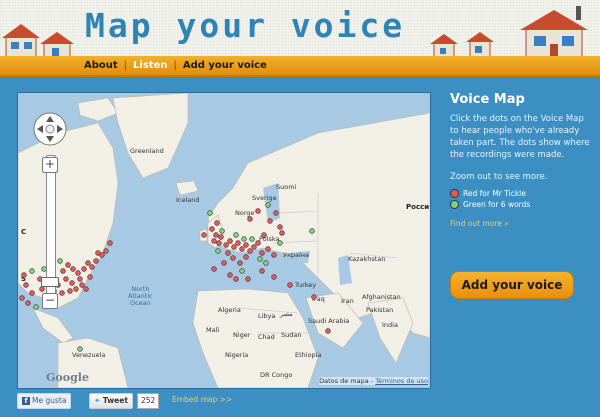 This screenshot has height=417, width=600. What do you see at coordinates (373, 381) in the screenshot?
I see `map-attribution: Datos de mapa - Términos de uso` at bounding box center [373, 381].